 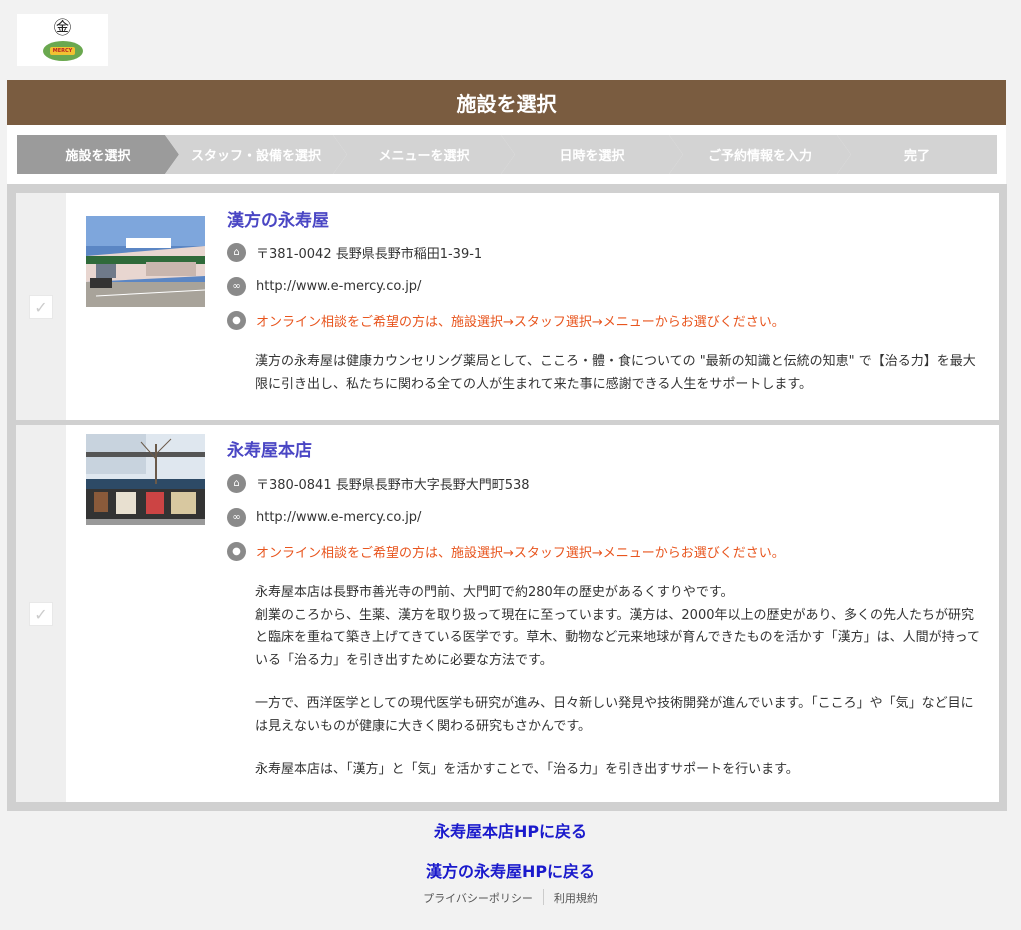 I want to click on description-paragraph: 永寿屋本店は長野市善光寺の門前、大門町で約280年の歴史があるくすりやです。, so click(x=494, y=592).